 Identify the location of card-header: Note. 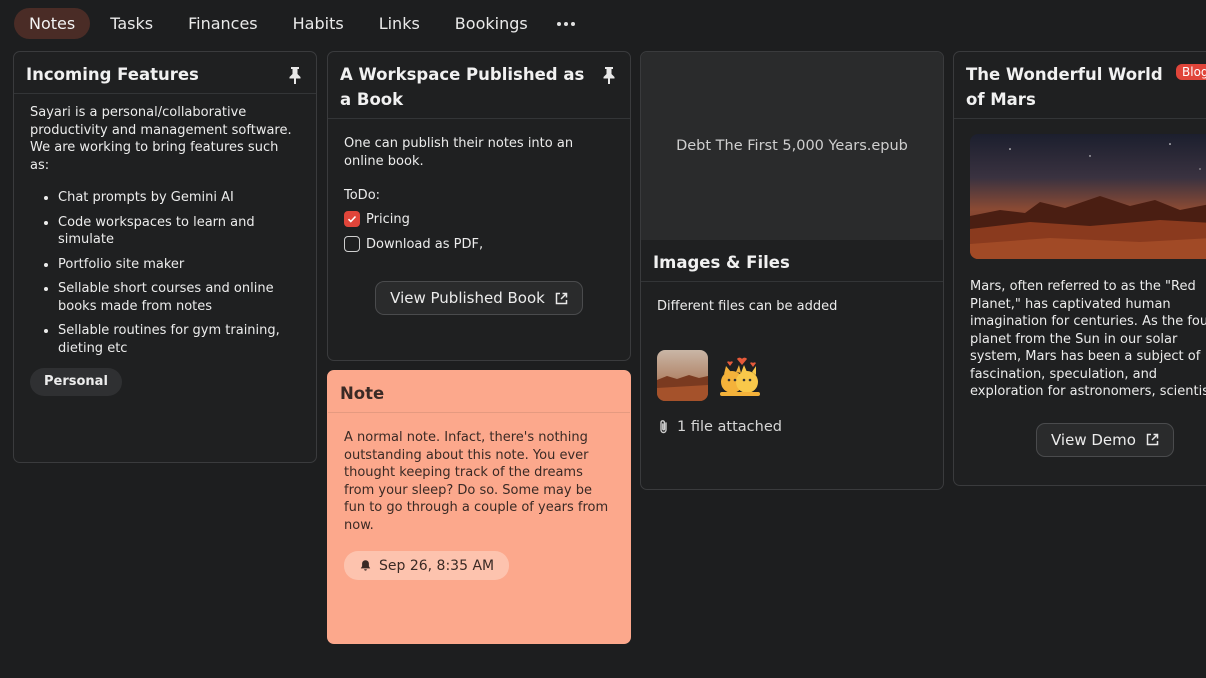
(479, 392).